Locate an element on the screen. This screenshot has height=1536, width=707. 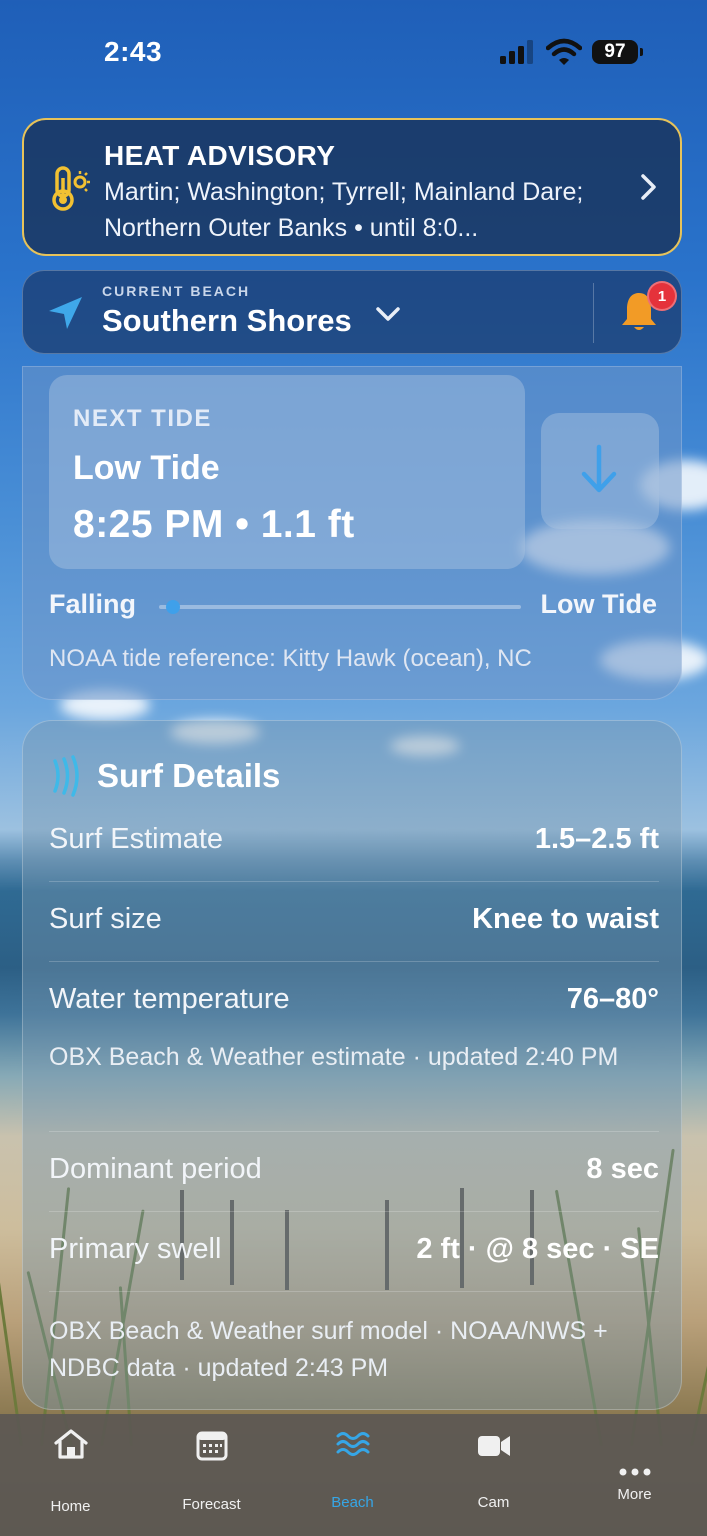
status-time: 2:43 is located at coordinates (133, 51).